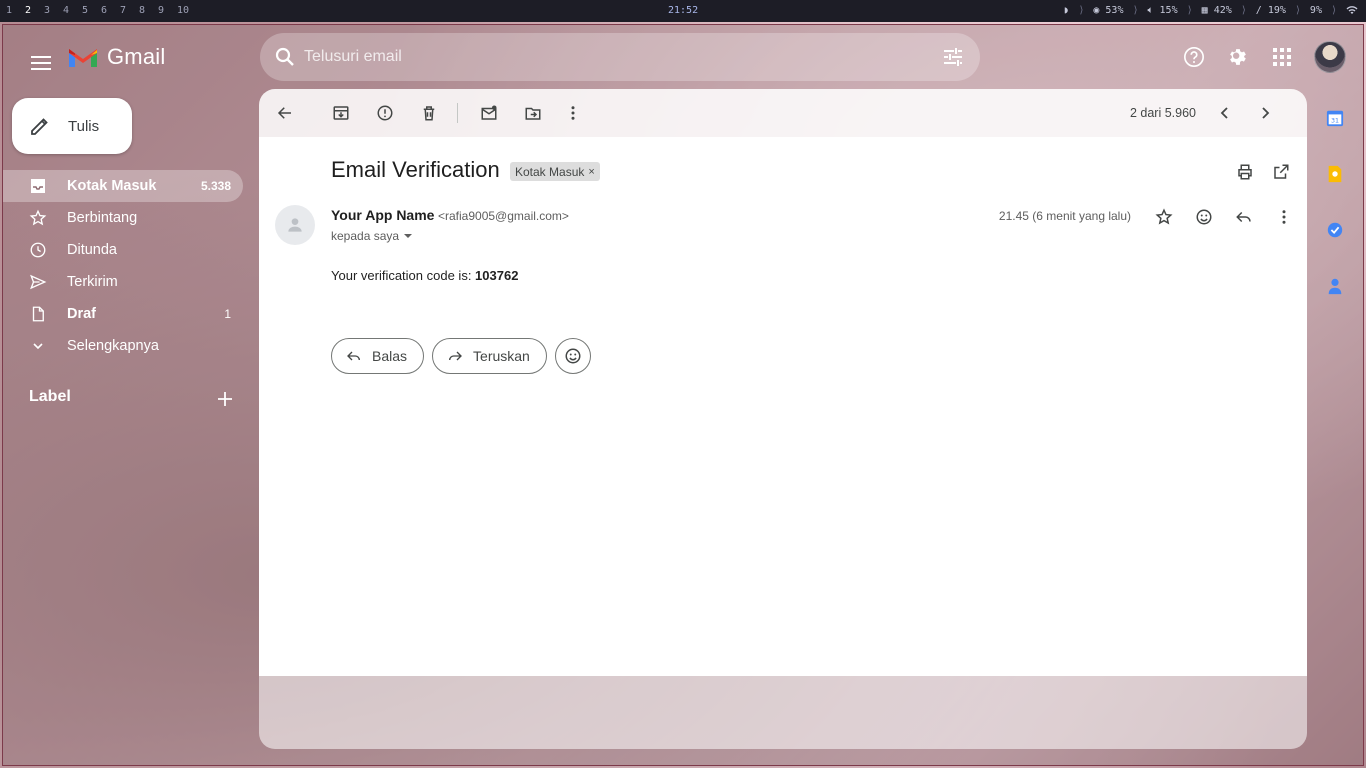  What do you see at coordinates (92, 250) in the screenshot?
I see `sidebar-item-label: Ditunda` at bounding box center [92, 250].